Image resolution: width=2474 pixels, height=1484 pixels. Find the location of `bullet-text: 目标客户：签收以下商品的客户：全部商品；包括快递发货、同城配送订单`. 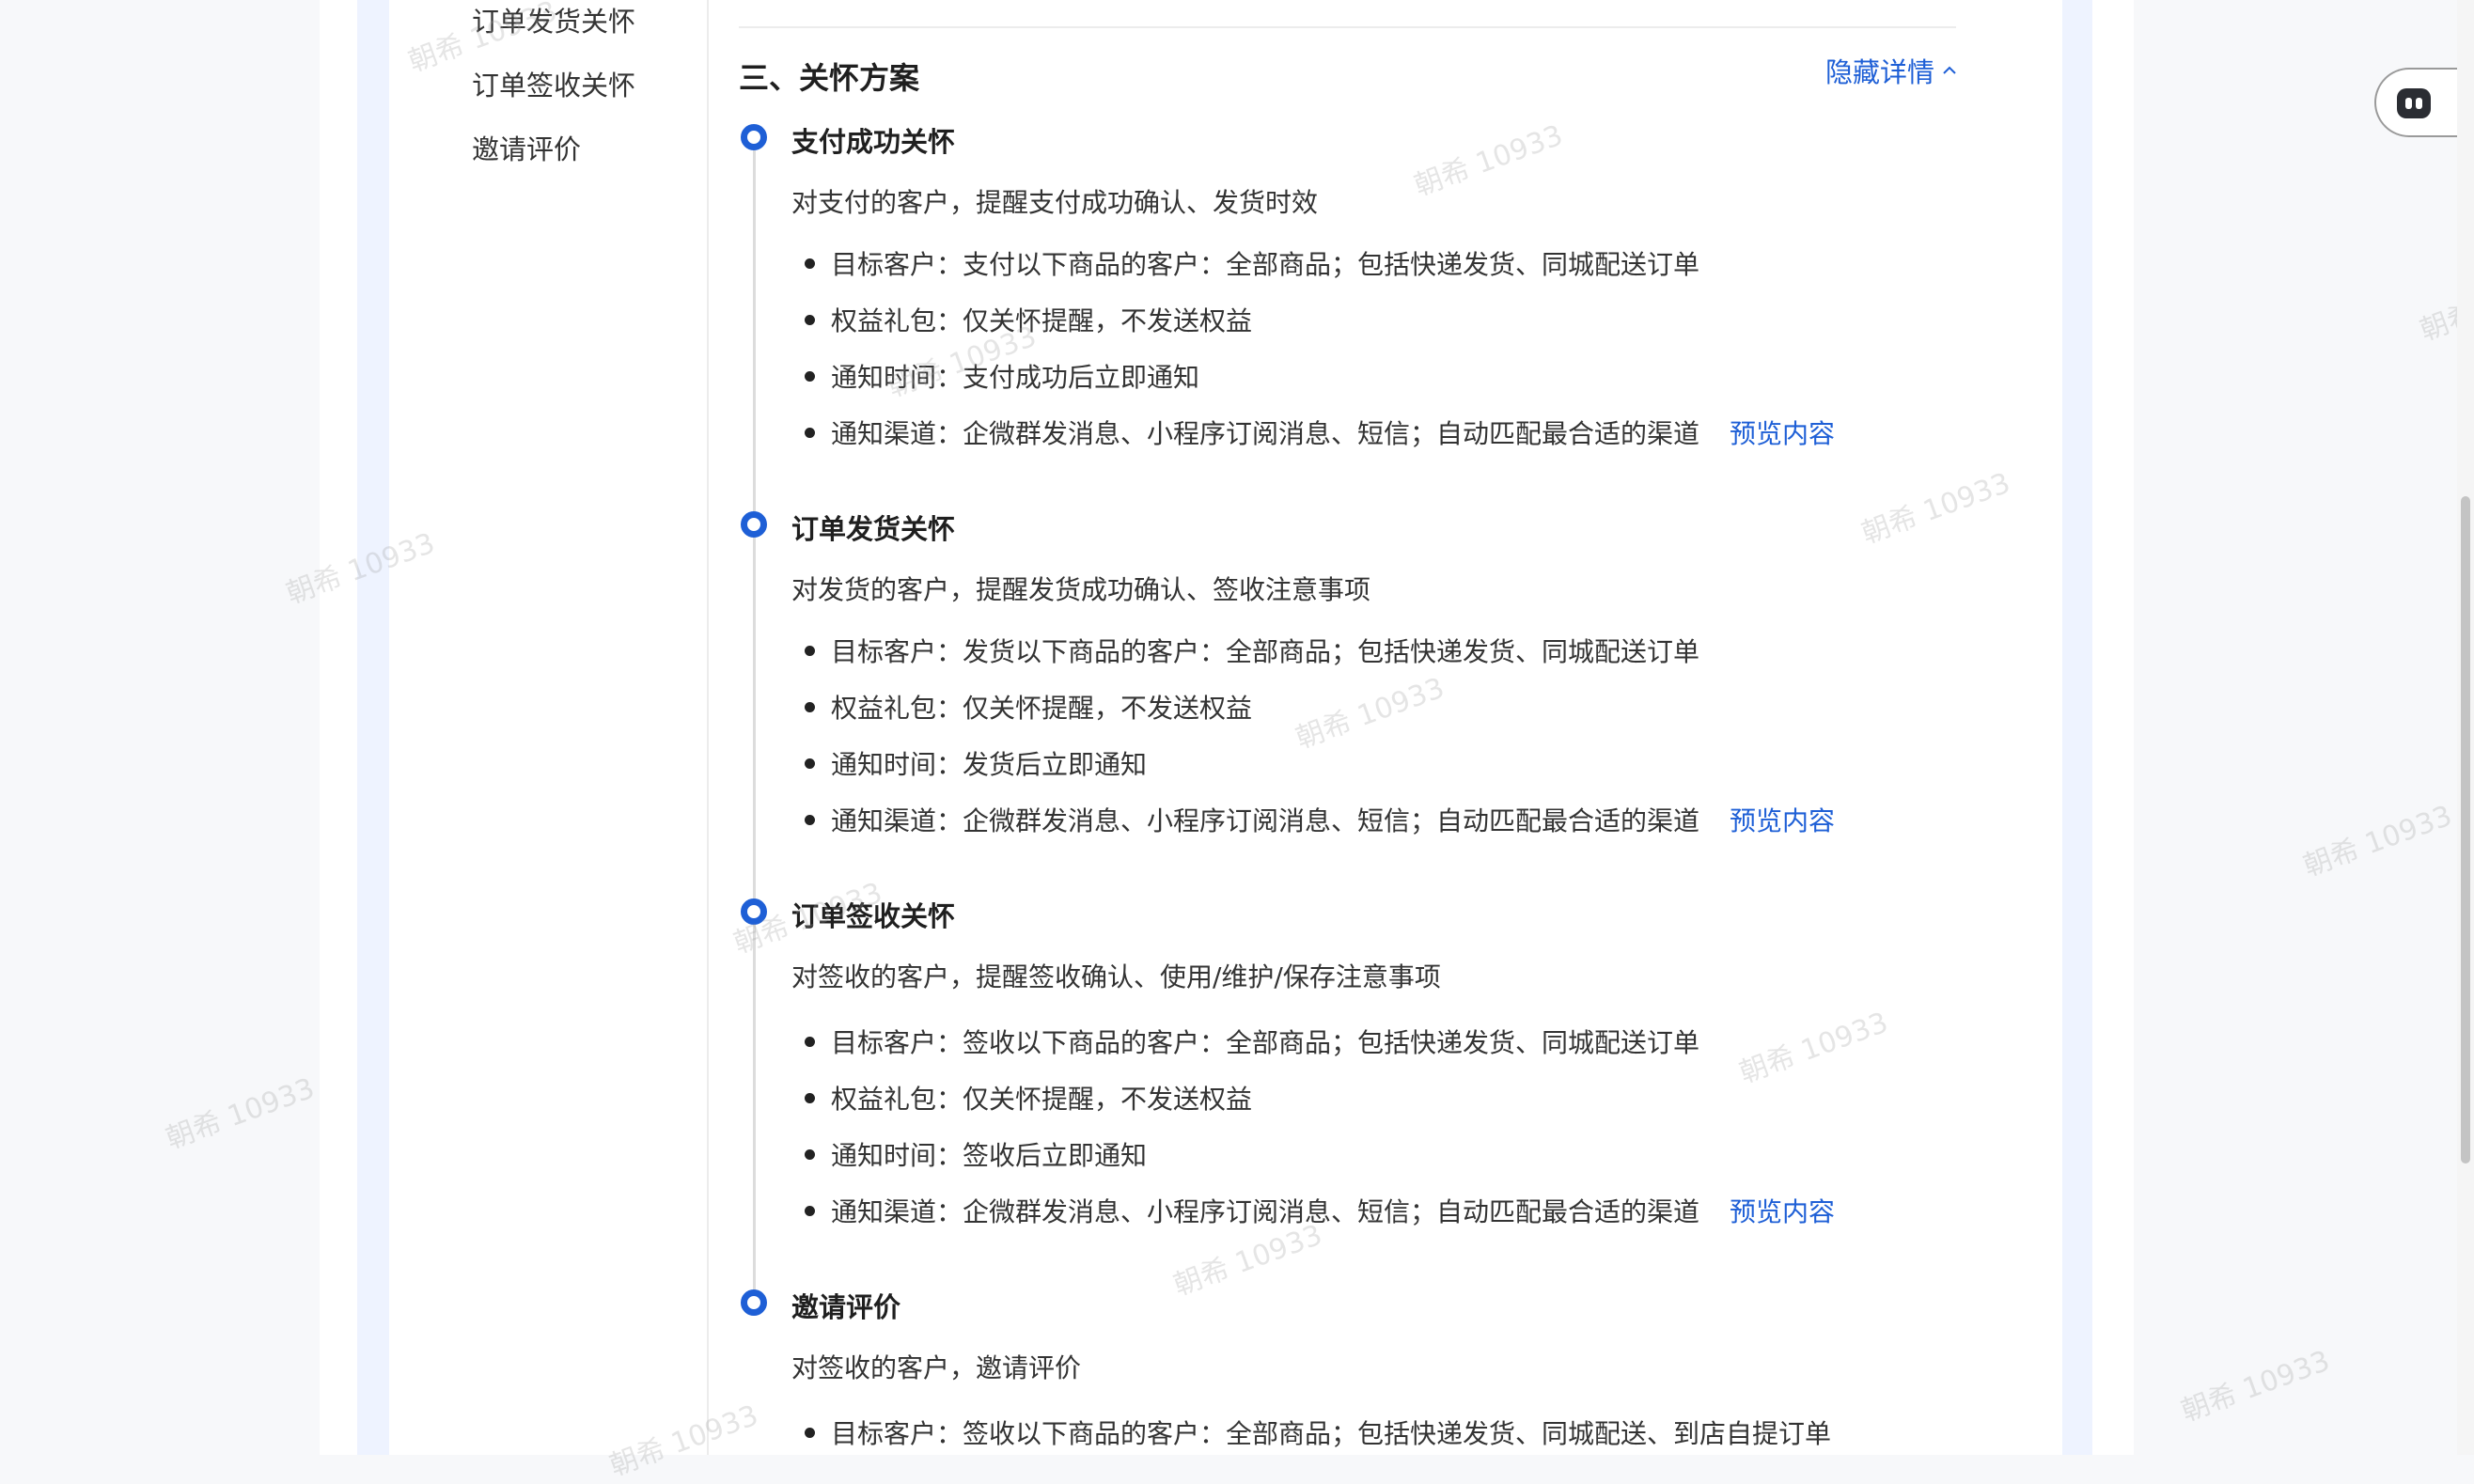

bullet-text: 目标客户：签收以下商品的客户：全部商品；包括快递发货、同城配送订单 is located at coordinates (1265, 1042).